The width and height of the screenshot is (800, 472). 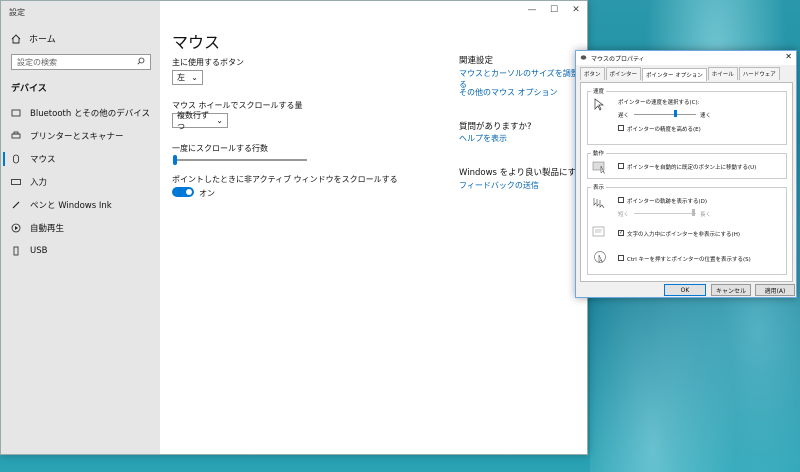 What do you see at coordinates (207, 193) in the screenshot?
I see `toggle-state: オン` at bounding box center [207, 193].